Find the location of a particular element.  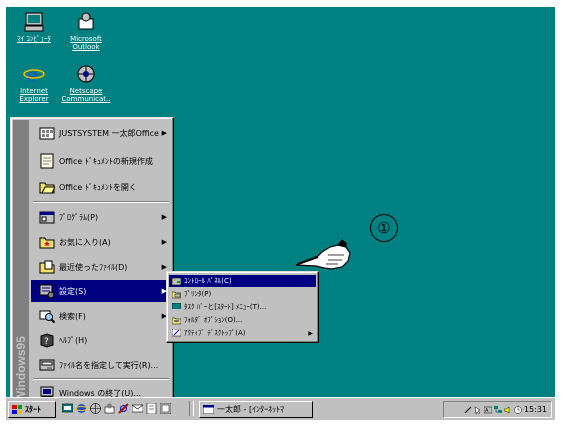

desktop-icon-outlook: Microsoft Outlook is located at coordinates (86, 31).